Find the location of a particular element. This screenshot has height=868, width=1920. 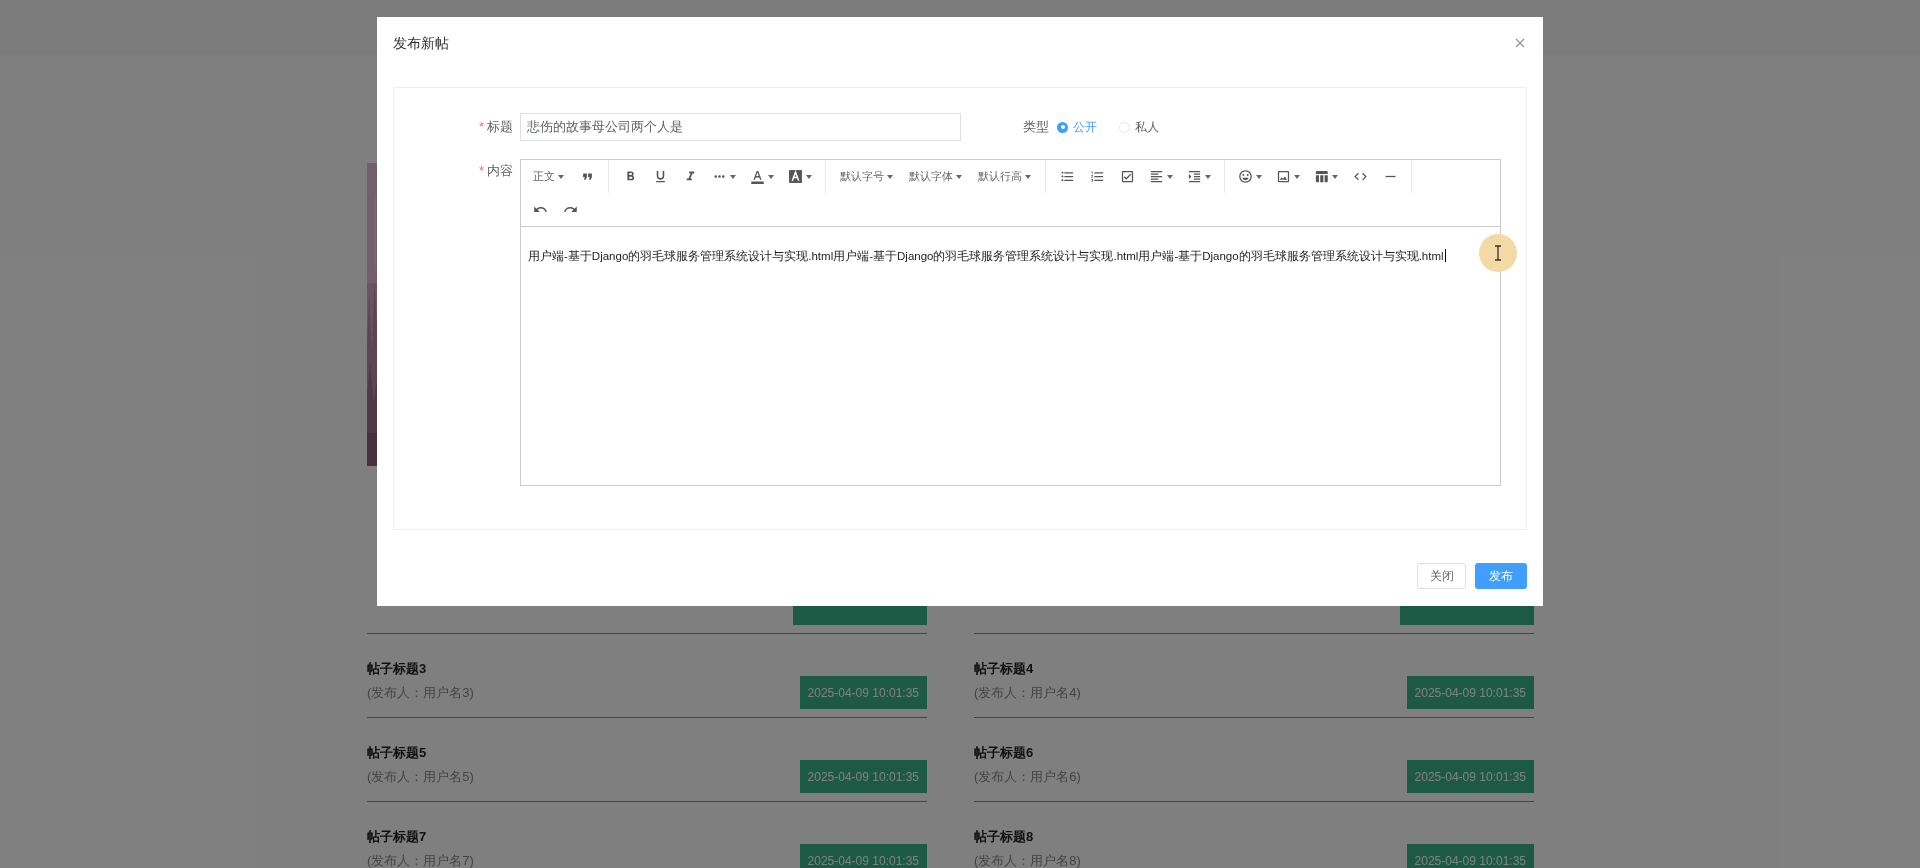

post-title: 帖子标题6 is located at coordinates (1004, 753).